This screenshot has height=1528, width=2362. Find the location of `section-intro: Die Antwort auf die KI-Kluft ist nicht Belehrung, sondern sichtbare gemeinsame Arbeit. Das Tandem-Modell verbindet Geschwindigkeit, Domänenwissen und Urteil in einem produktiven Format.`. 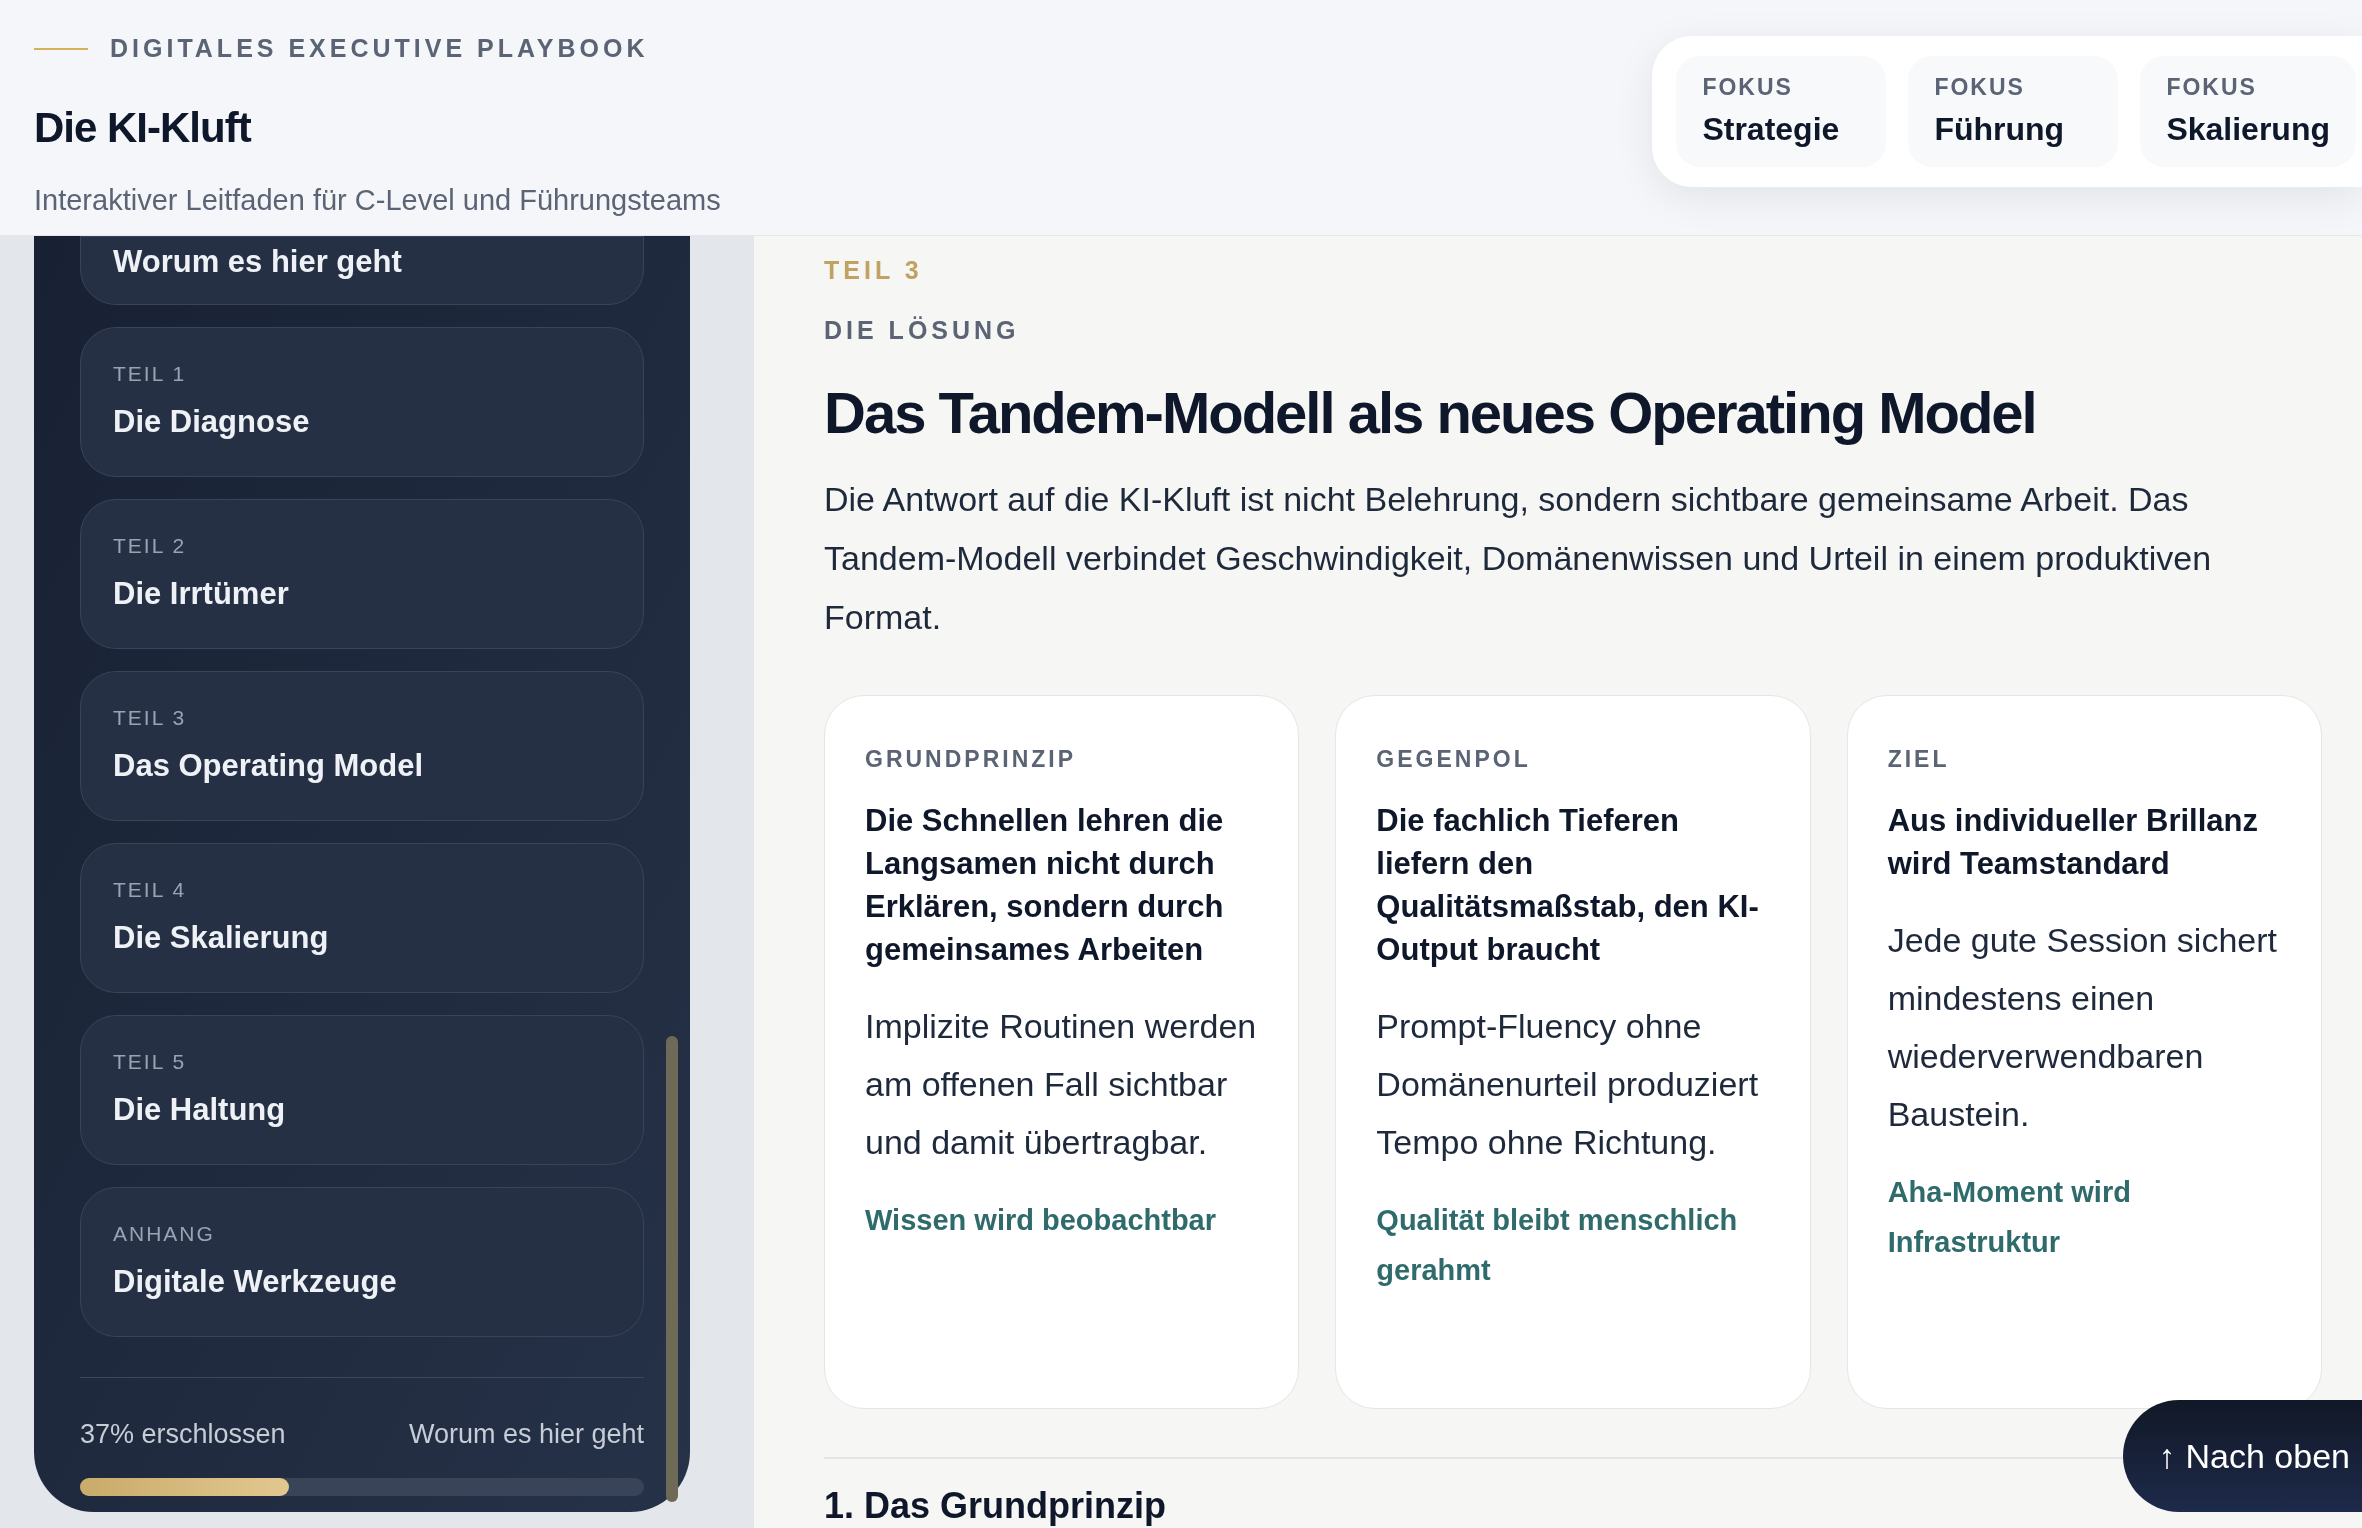

section-intro: Die Antwort auf die KI-Kluft ist nicht Belehrung, sondern sichtbare gemeinsame Arbeit. Das Tandem-Modell verbindet Geschwindigkeit, Domänenwissen und Urteil in einem produktiven Format. is located at coordinates (1518, 558).